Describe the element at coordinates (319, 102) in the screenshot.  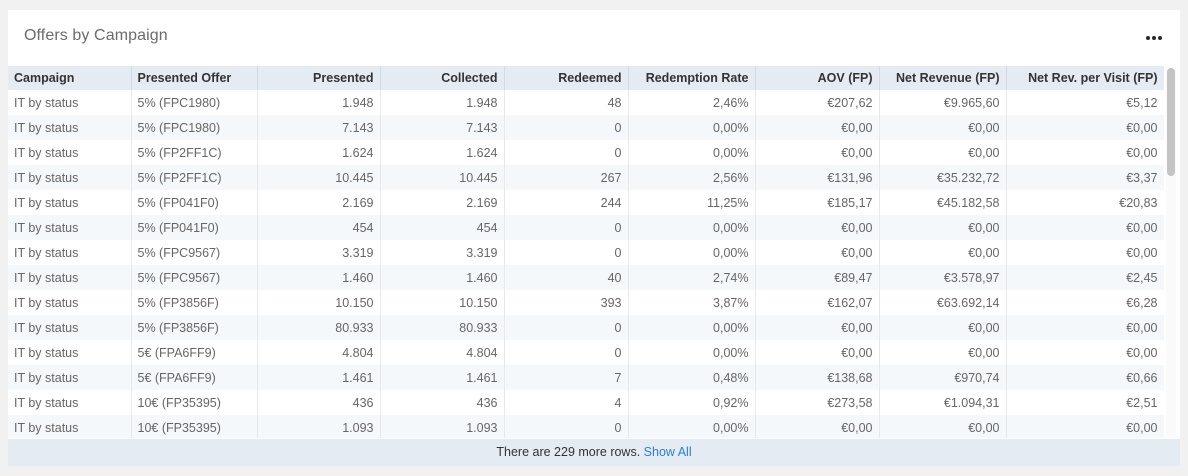
I see `cell-presented: 1.948` at that location.